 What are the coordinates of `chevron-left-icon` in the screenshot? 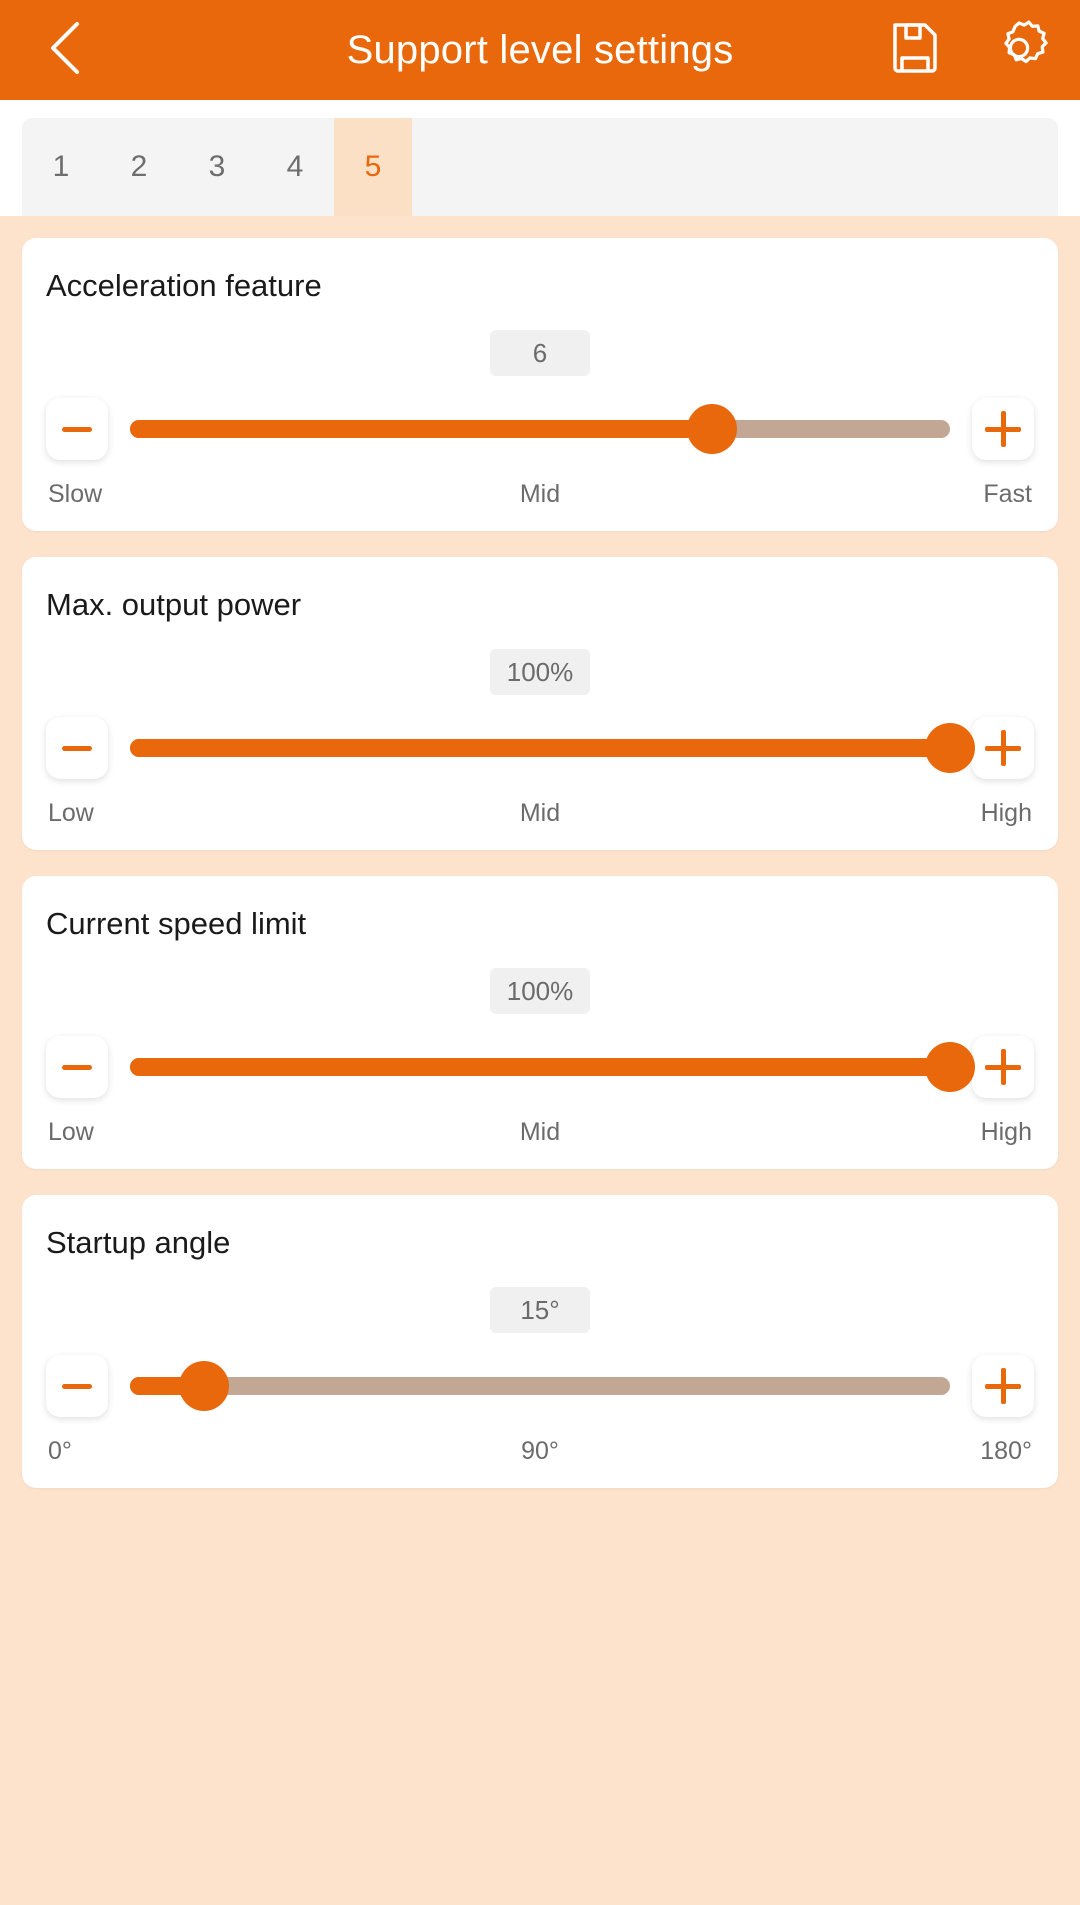 It's located at (65, 50).